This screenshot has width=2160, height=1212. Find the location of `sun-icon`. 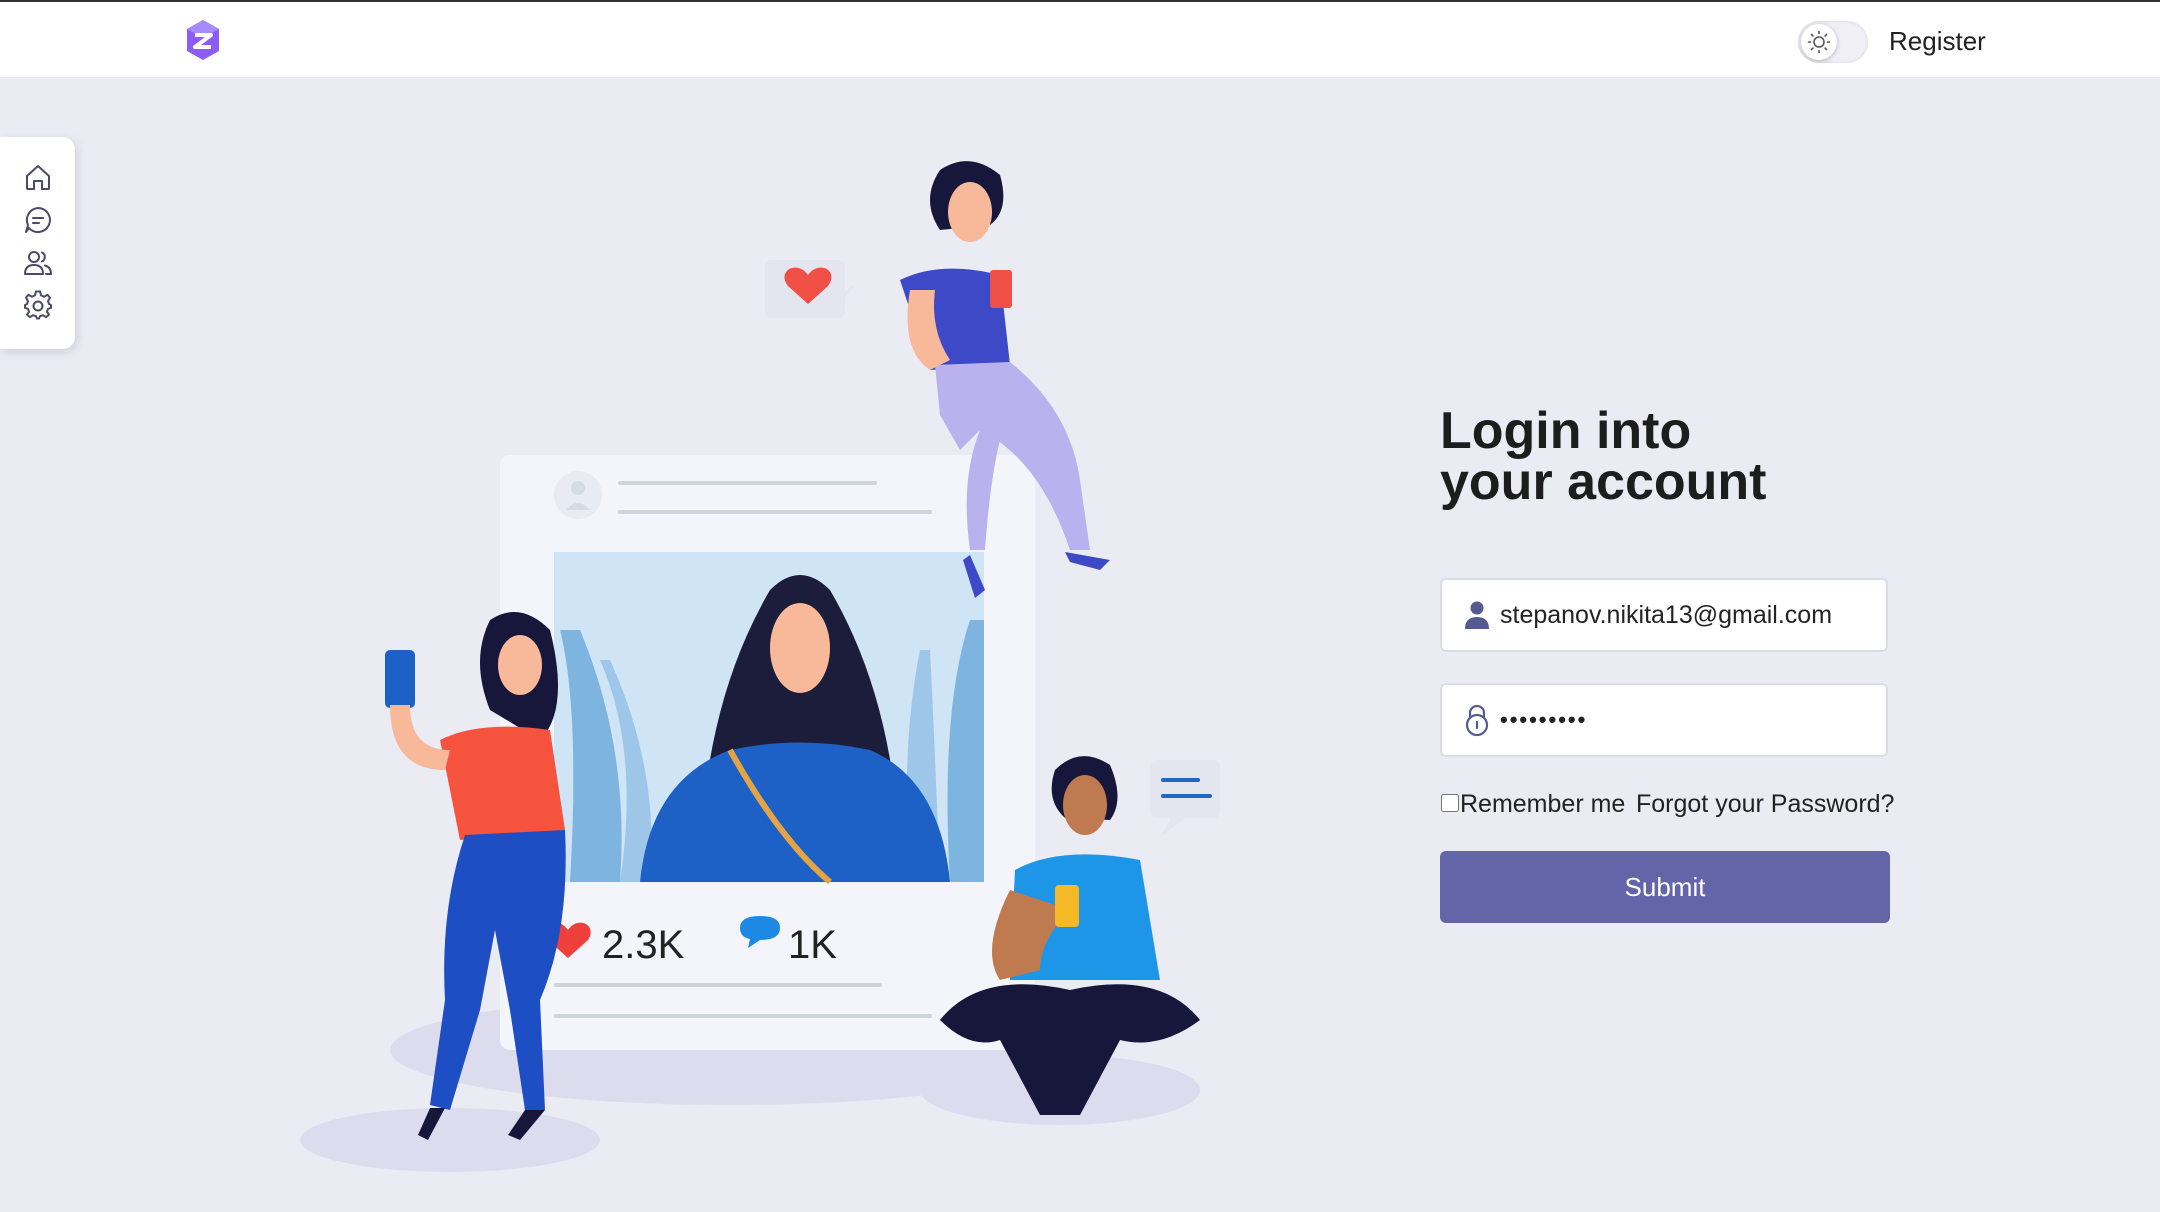

sun-icon is located at coordinates (1819, 42).